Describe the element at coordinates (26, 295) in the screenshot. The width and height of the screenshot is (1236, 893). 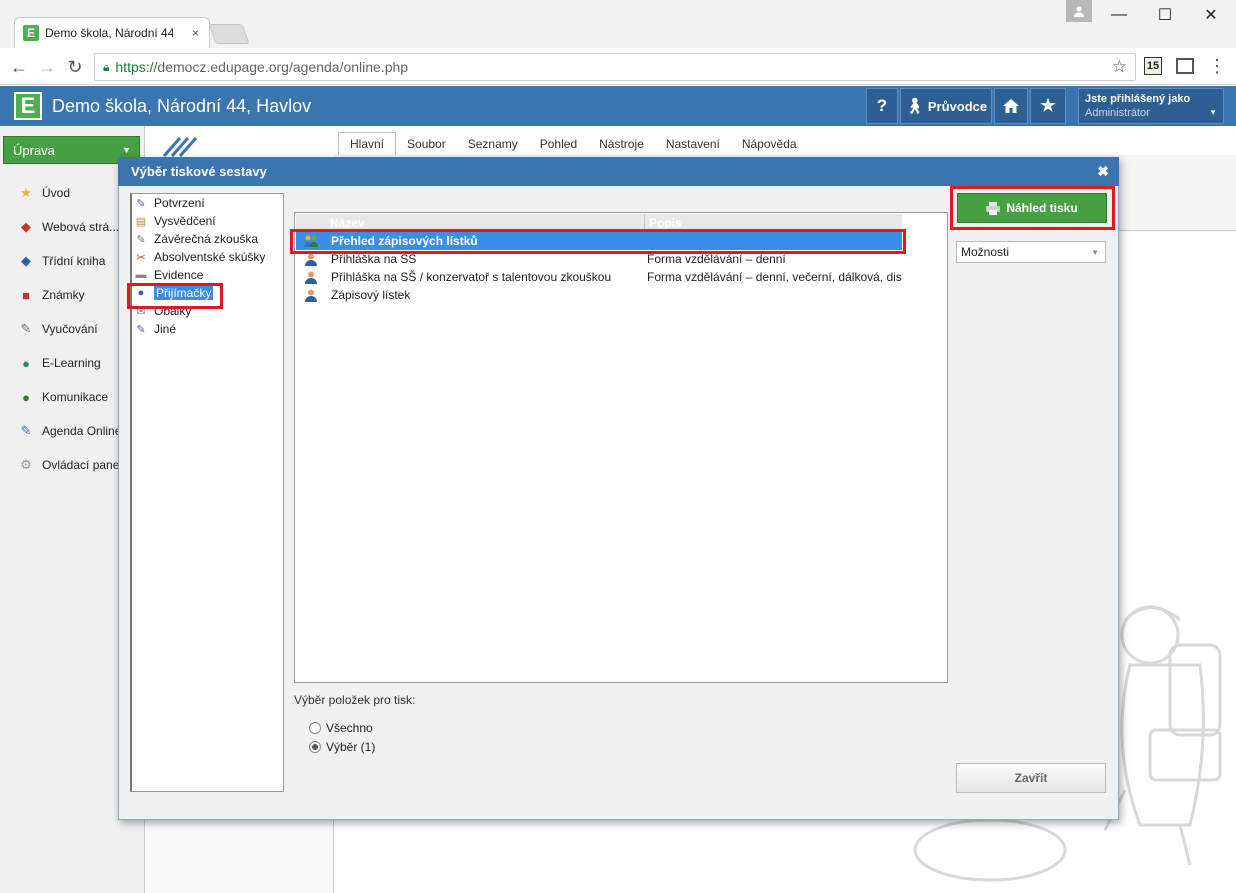
I see `grades-icon: ■` at that location.